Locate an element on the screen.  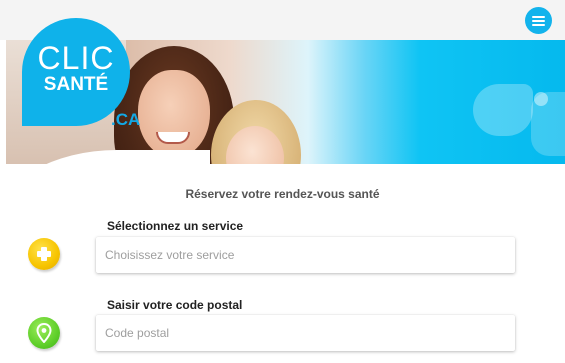
service-label: Sélectionnez un service is located at coordinates (175, 226).